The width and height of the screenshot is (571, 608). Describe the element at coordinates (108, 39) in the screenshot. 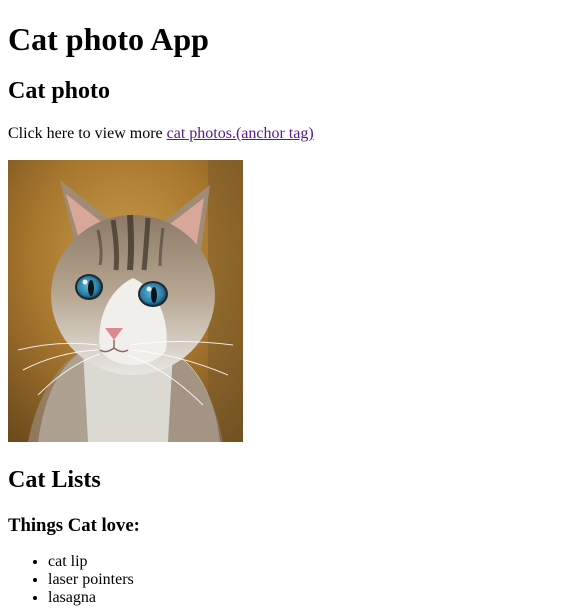

I see `page-title: Cat photo App` at that location.